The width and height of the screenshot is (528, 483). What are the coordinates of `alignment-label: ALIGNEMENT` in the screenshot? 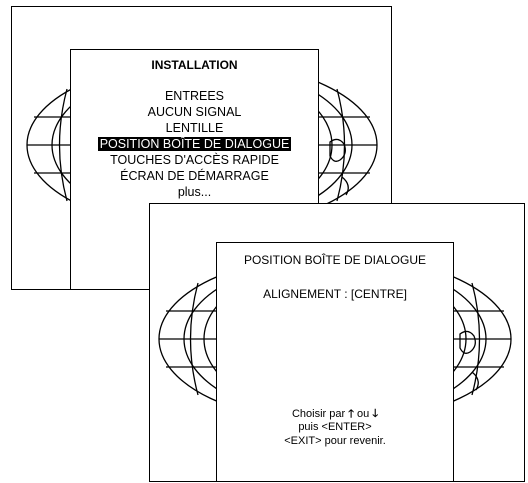 It's located at (302, 294).